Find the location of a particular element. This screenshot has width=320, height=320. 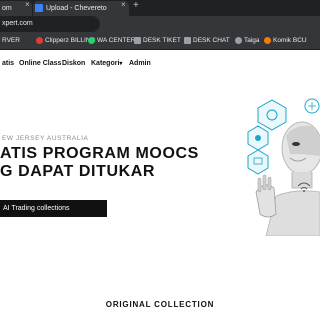

robot-head is located at coordinates (292, 178).